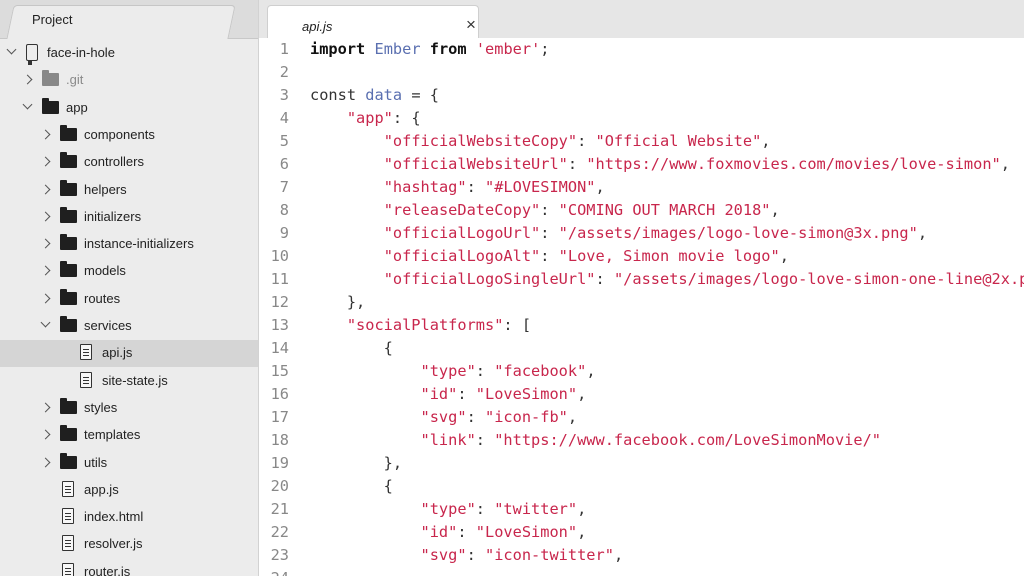 The height and width of the screenshot is (576, 1024). I want to click on tree-item-router-js: router.js, so click(129, 567).